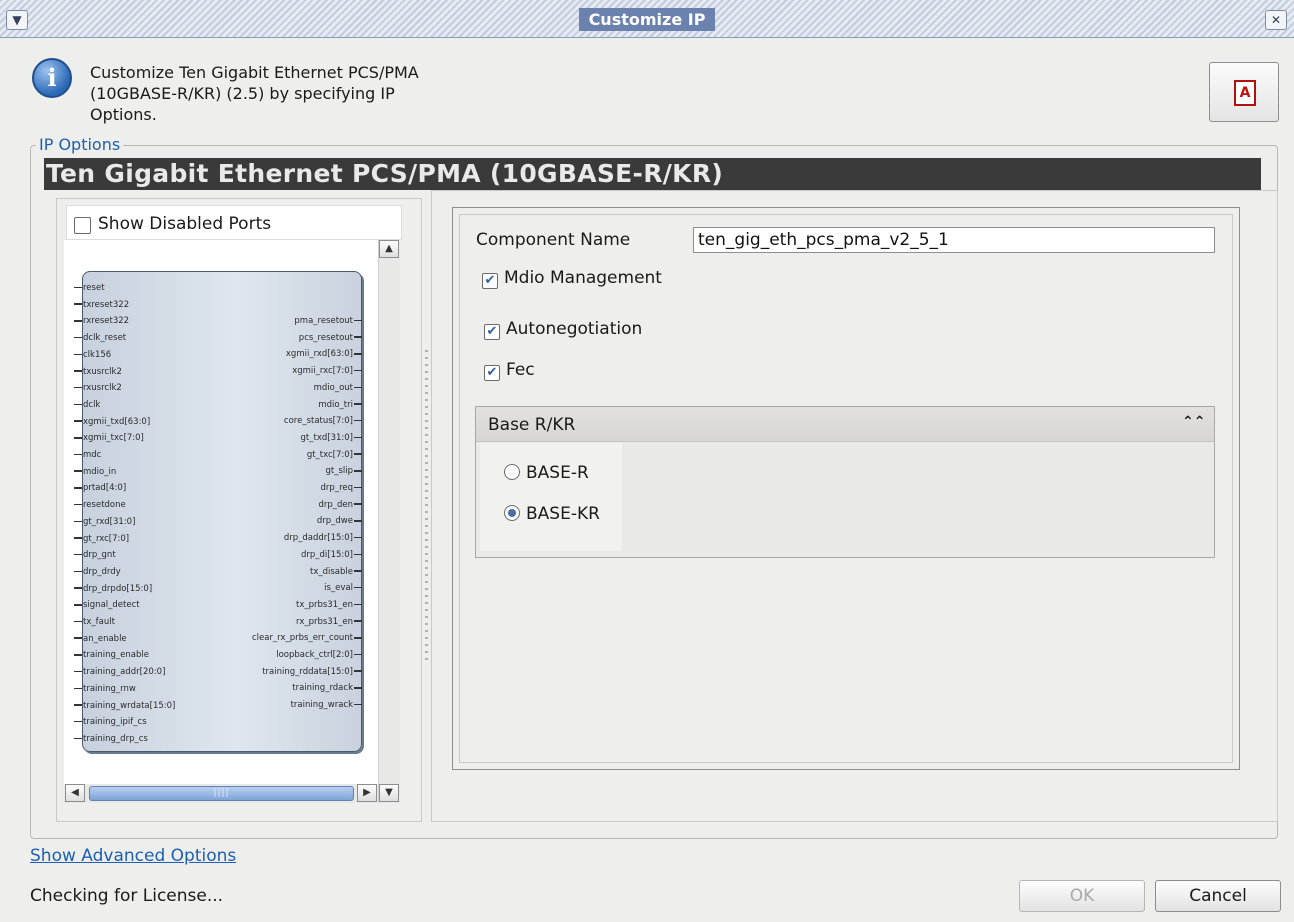 The image size is (1294, 922). Describe the element at coordinates (490, 281) in the screenshot. I see `mdio-management-checkbox: ✔` at that location.